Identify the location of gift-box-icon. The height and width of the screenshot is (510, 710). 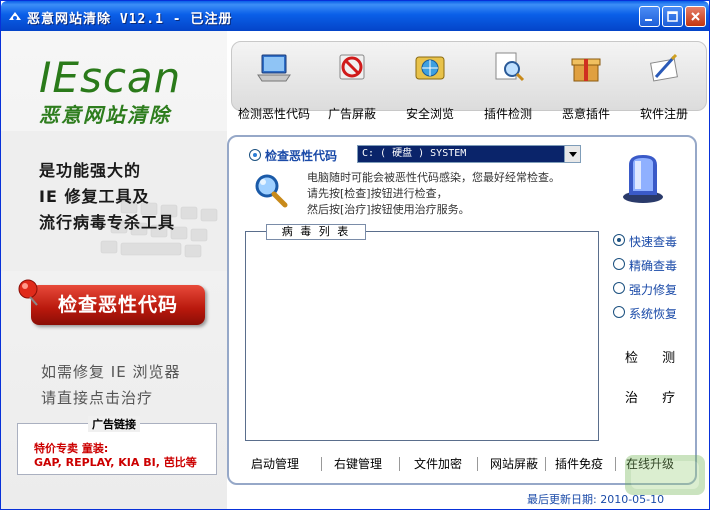
(586, 70).